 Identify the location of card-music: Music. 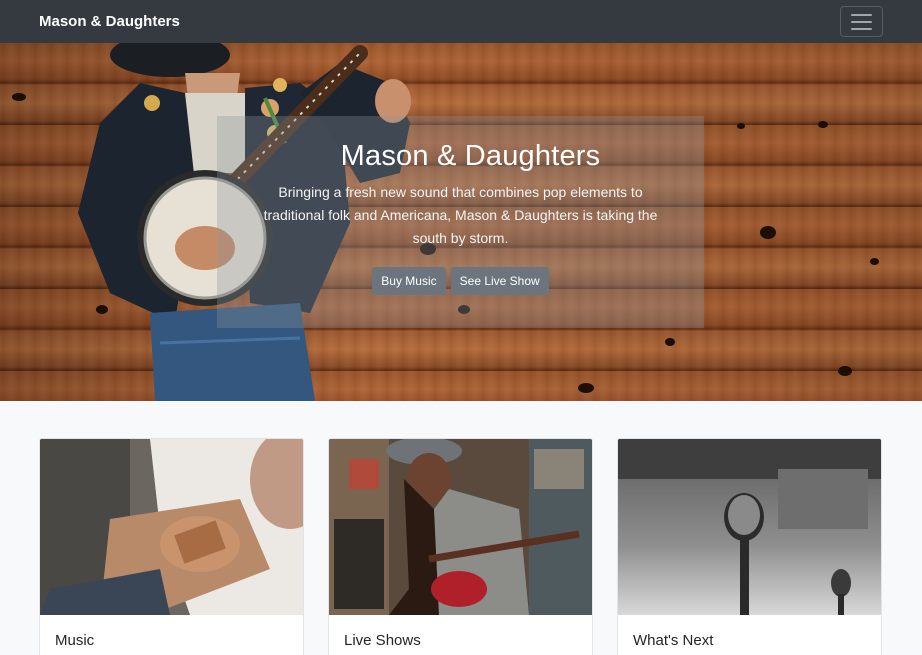
(171, 546).